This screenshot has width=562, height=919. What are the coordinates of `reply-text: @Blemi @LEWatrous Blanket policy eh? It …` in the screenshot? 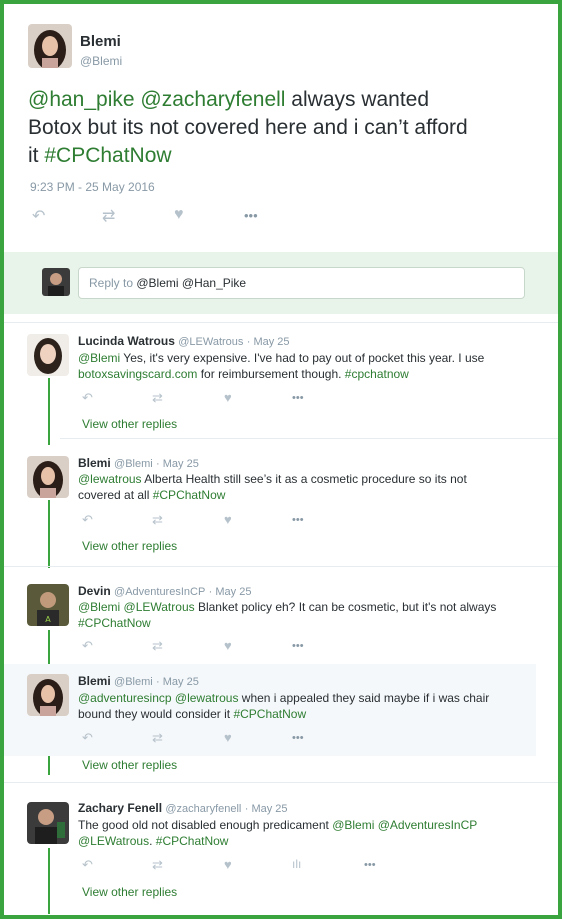 It's located at (303, 615).